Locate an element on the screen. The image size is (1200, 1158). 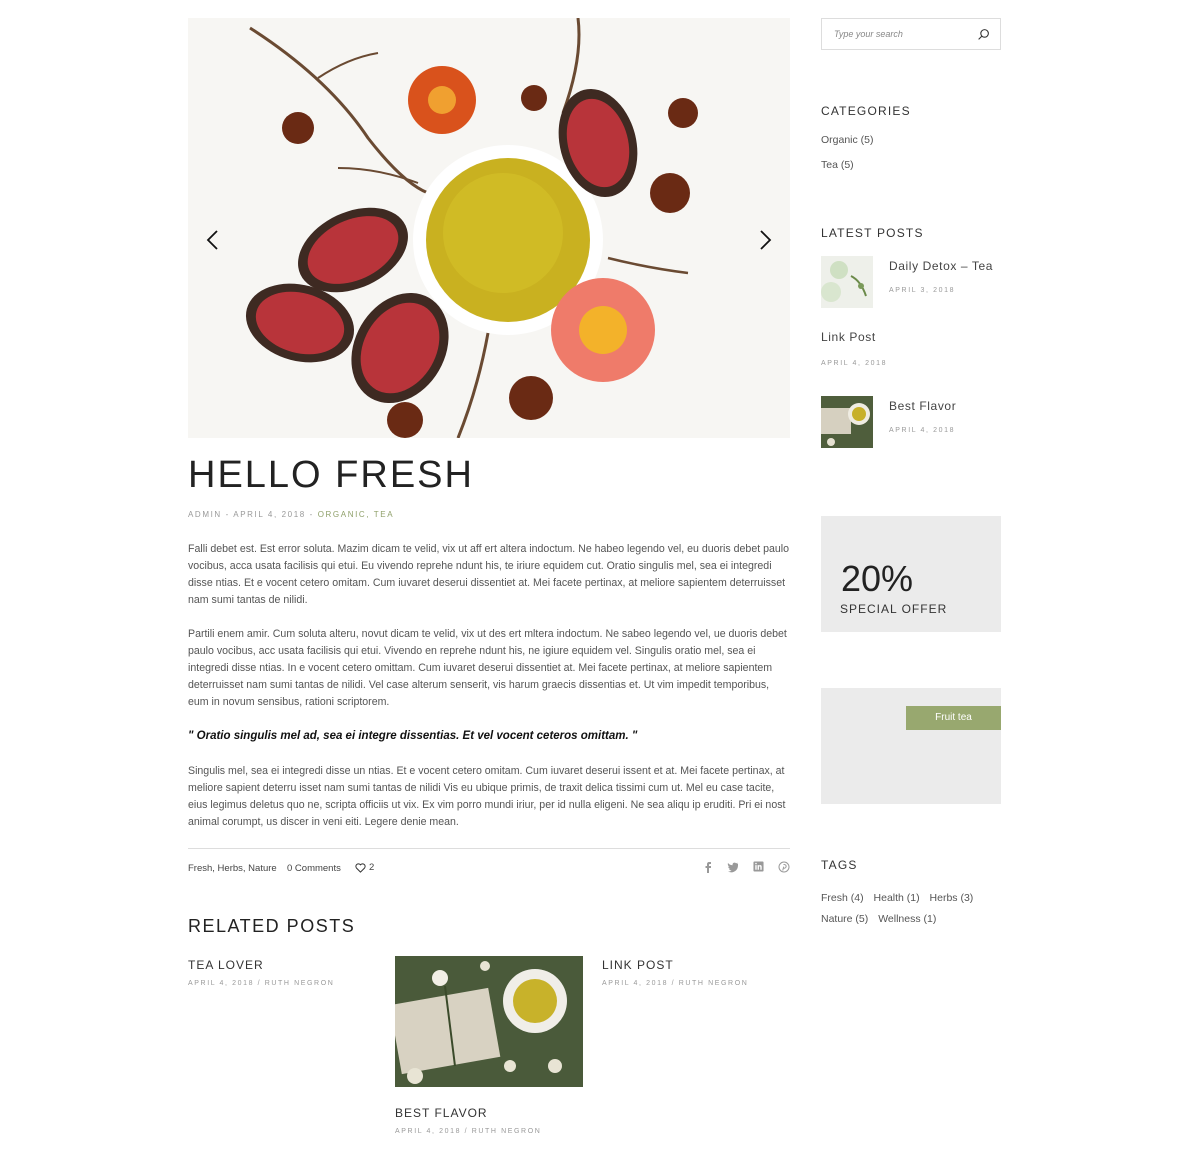
categories-title: CATEGORIES is located at coordinates (866, 111).